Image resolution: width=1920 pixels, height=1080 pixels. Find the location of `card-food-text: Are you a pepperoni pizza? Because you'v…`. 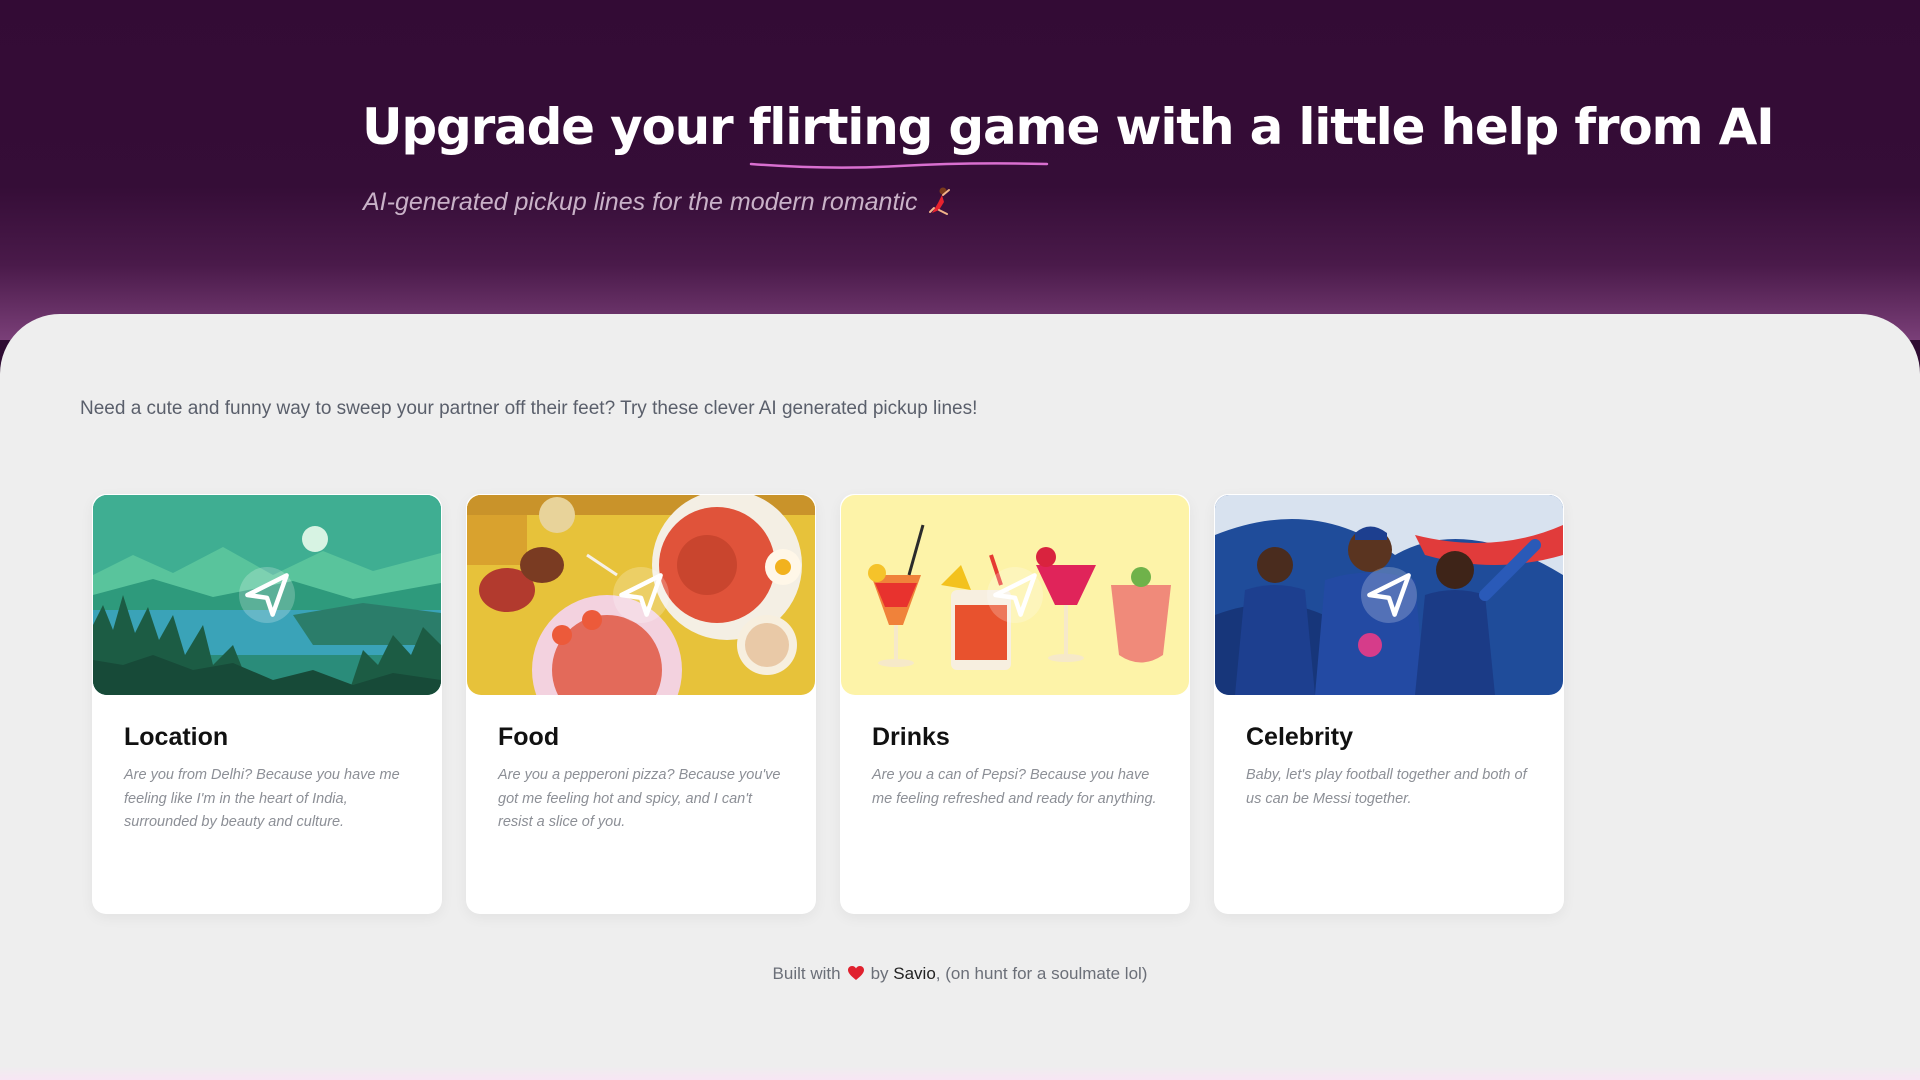

card-food-text: Are you a pepperoni pizza? Because you'v… is located at coordinates (639, 798).